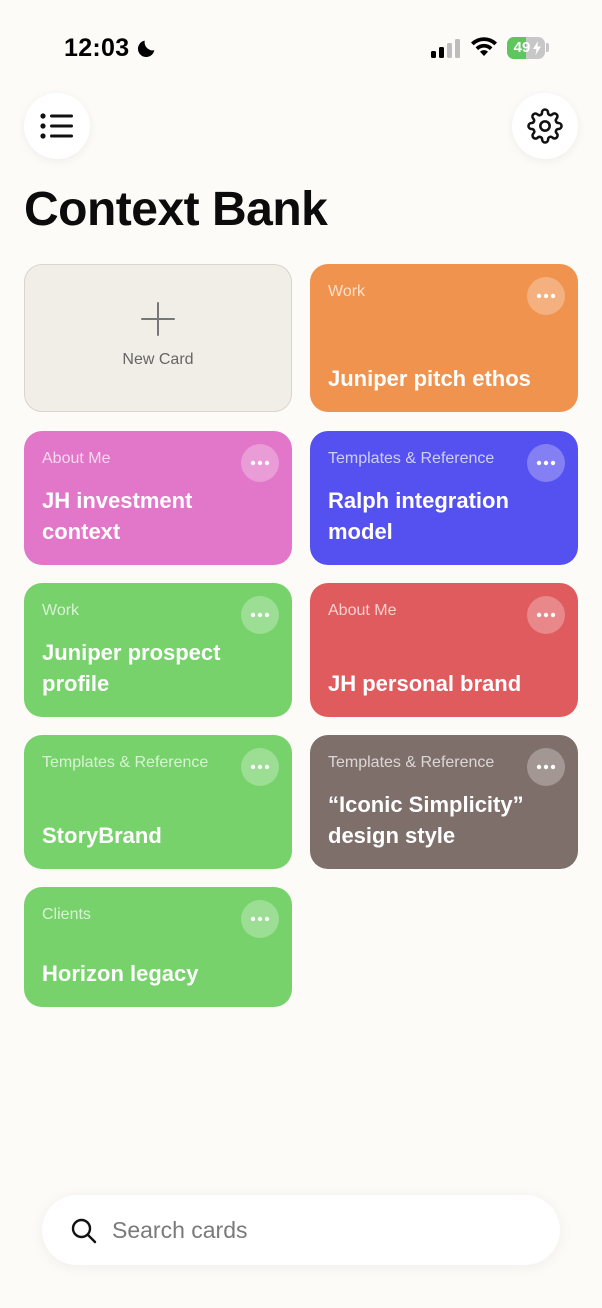 The height and width of the screenshot is (1308, 602). What do you see at coordinates (102, 835) in the screenshot?
I see `card-title: StoryBrand` at bounding box center [102, 835].